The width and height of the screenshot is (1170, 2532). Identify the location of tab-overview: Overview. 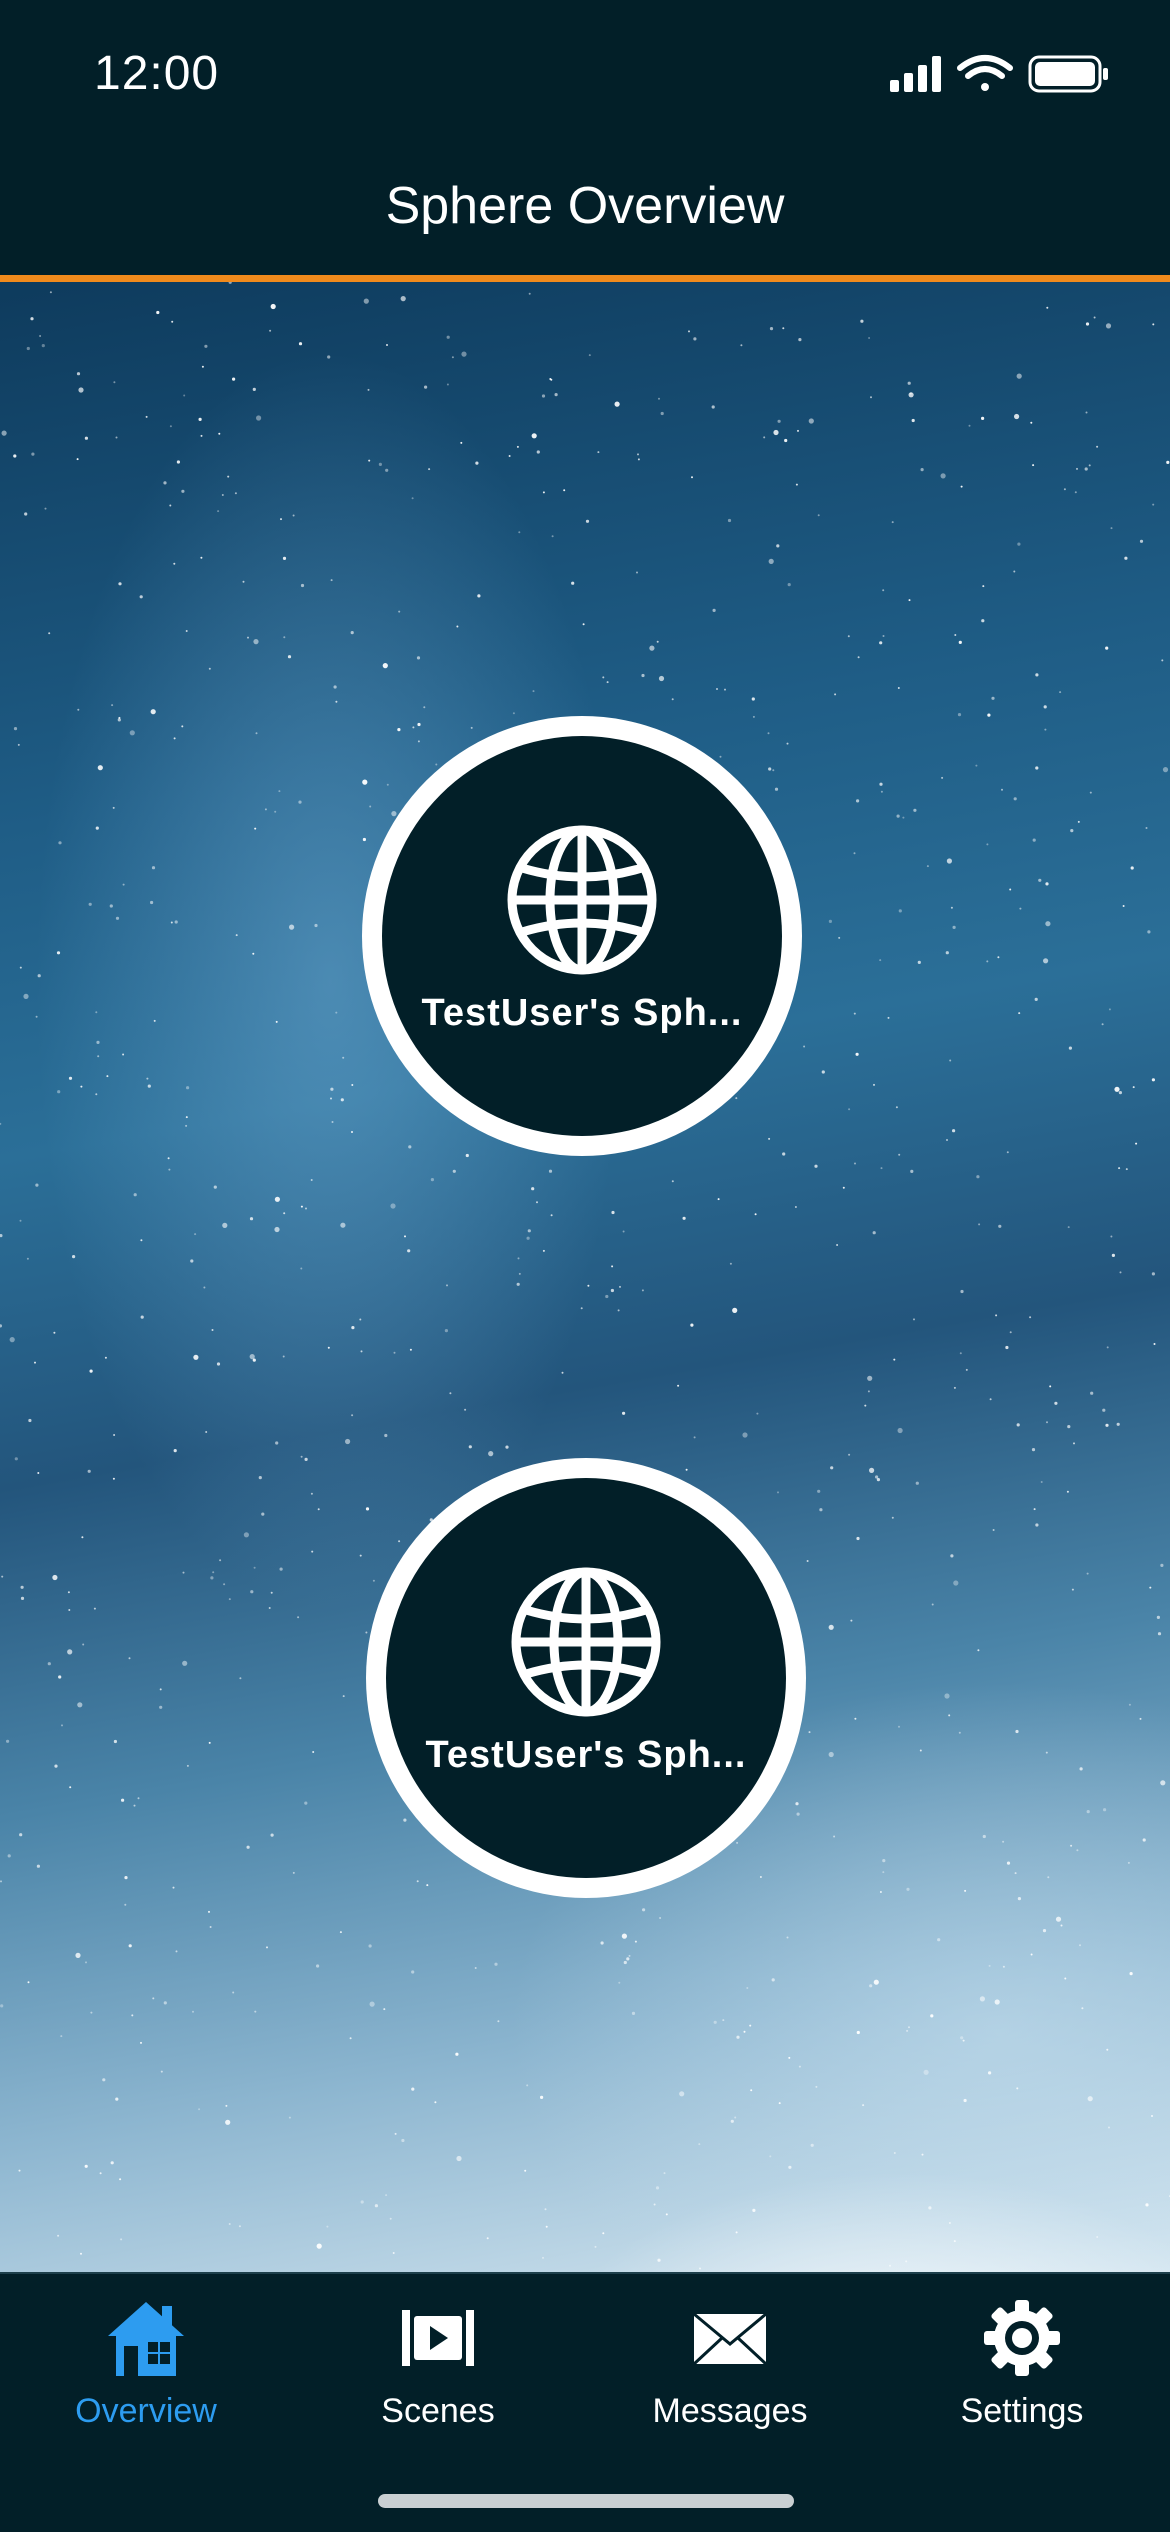
(146, 2383).